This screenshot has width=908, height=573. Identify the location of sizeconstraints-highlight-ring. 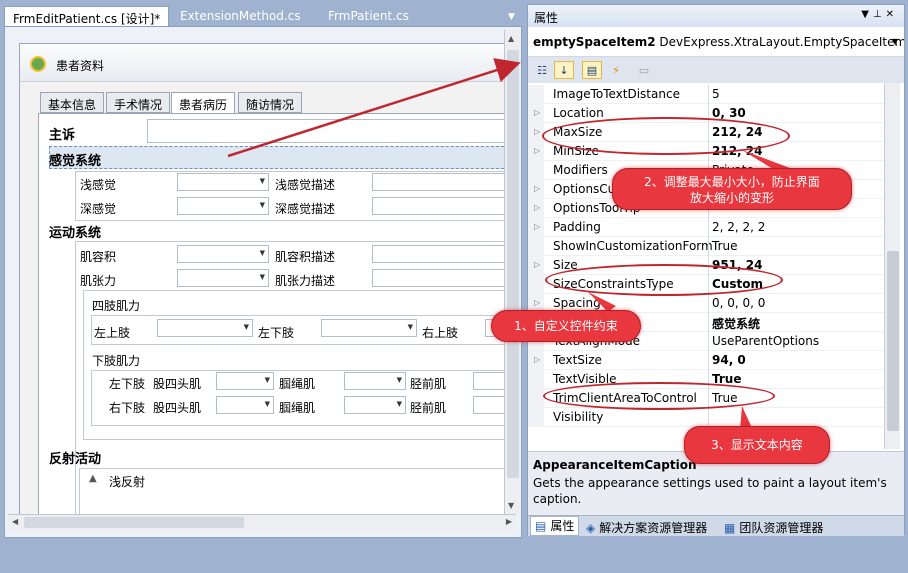
(664, 280).